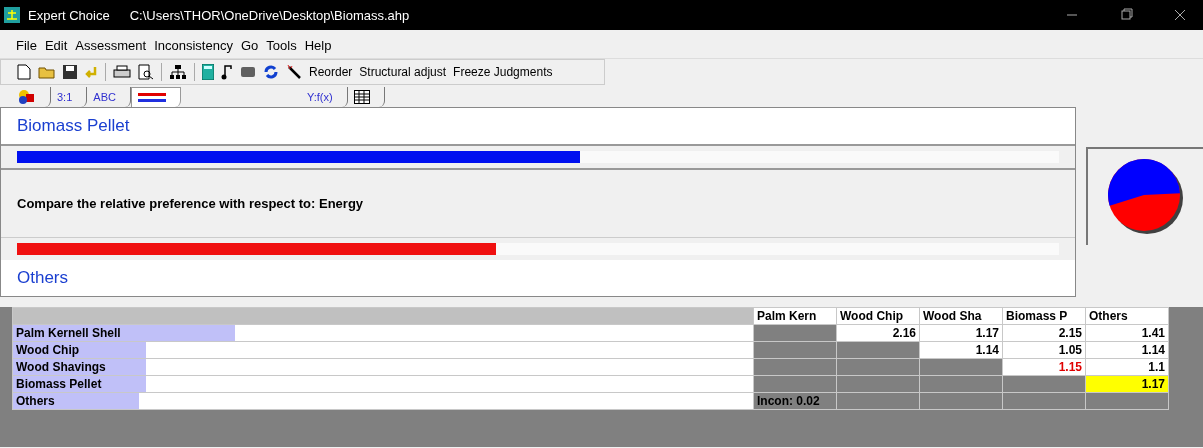 The image size is (1203, 448). Describe the element at coordinates (403, 72) in the screenshot. I see `toolbar-button: Structural adjust` at that location.